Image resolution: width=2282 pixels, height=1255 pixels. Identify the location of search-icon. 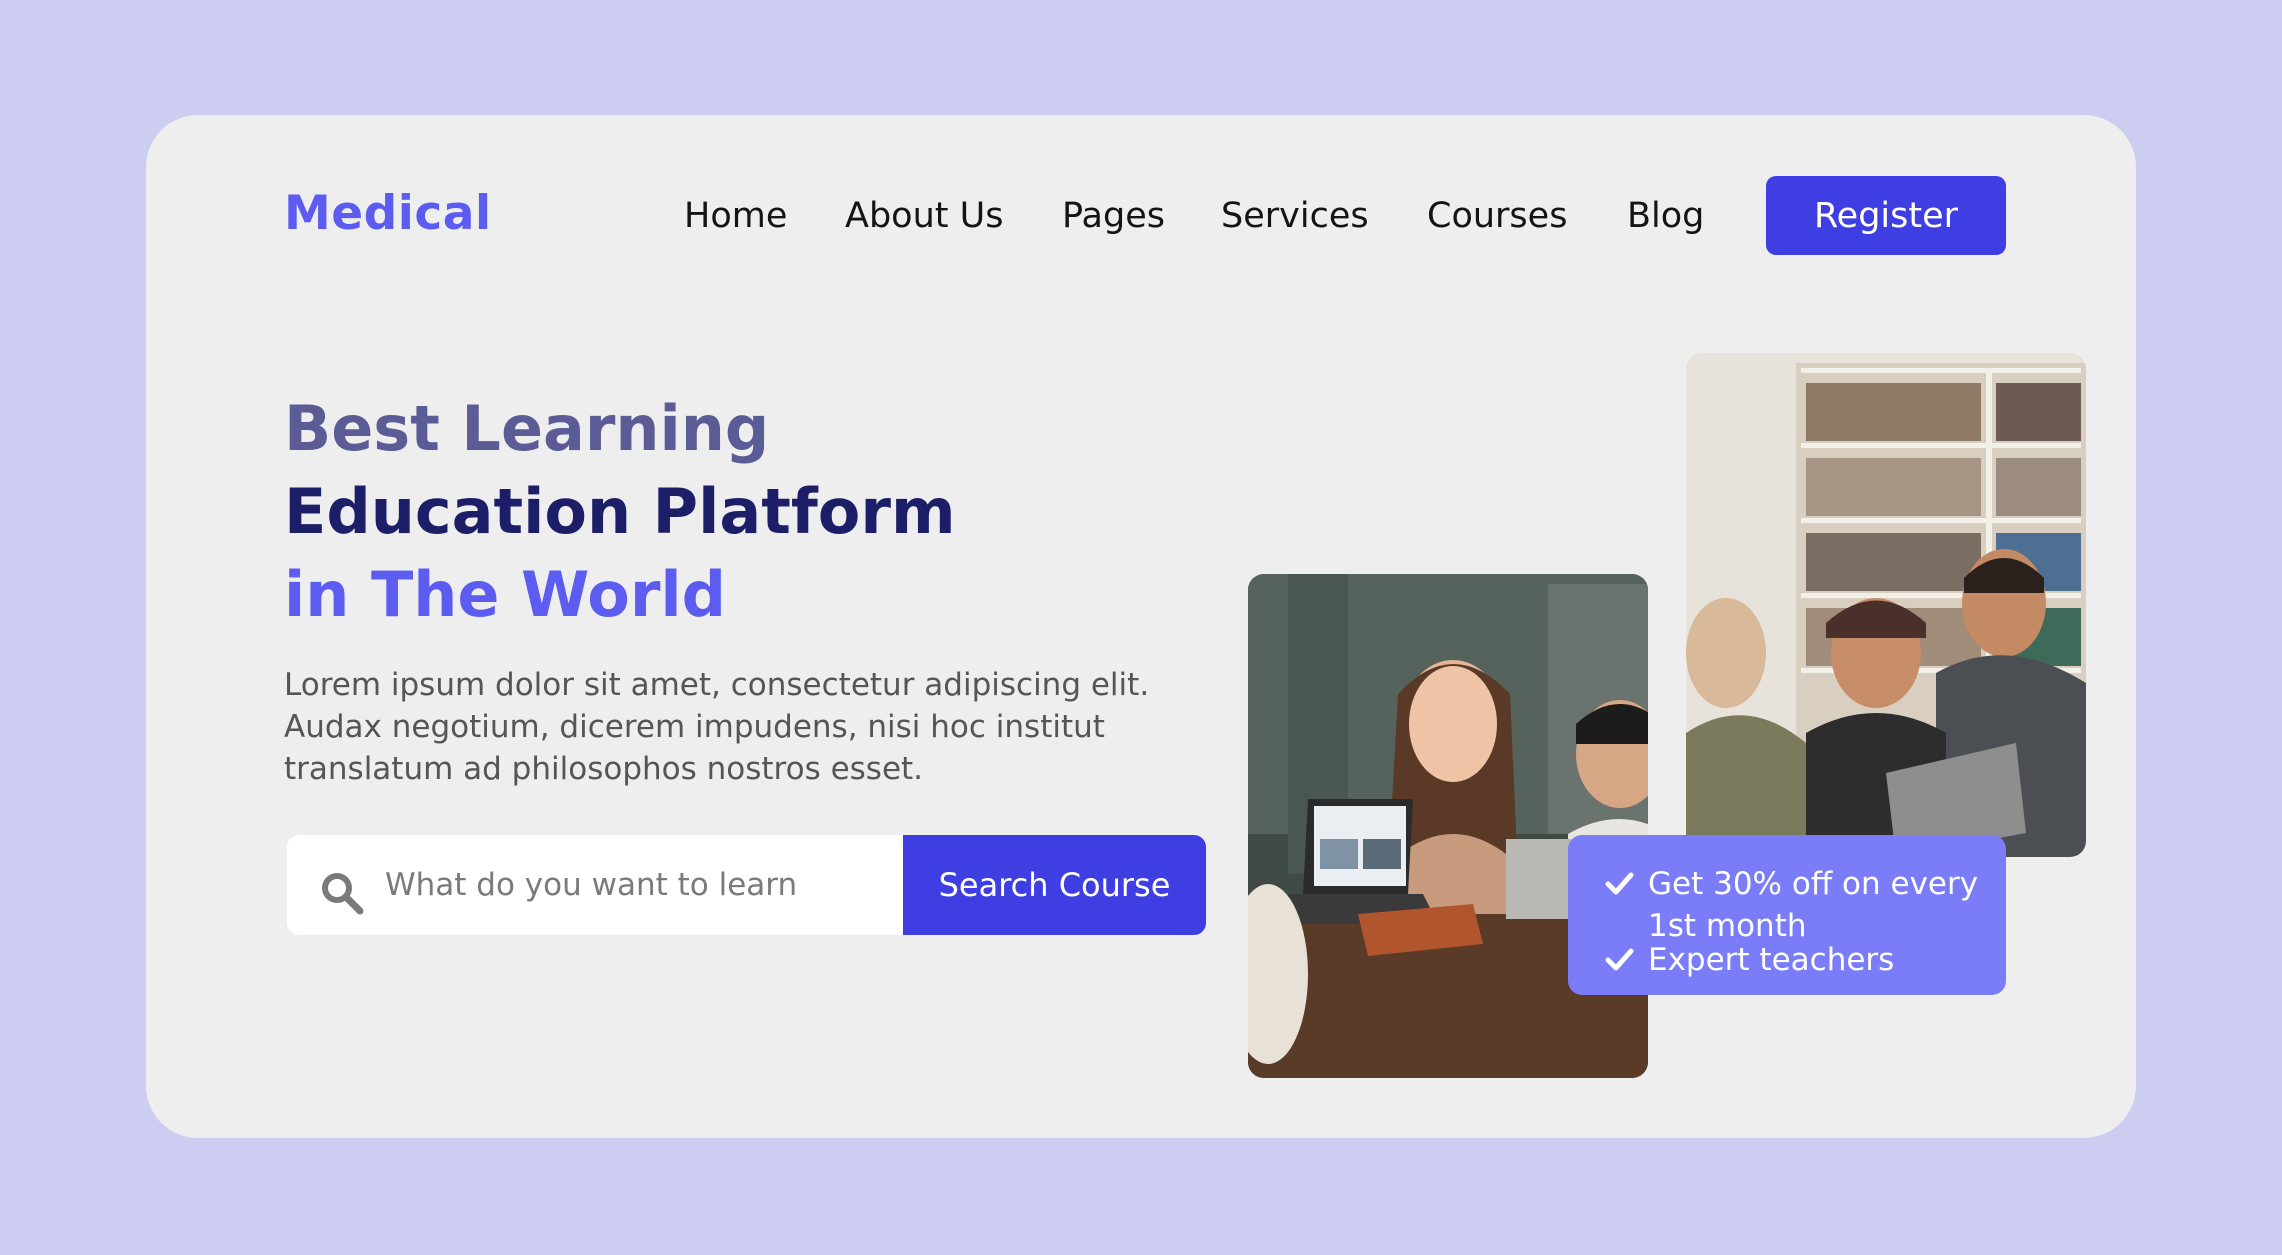
(343, 894).